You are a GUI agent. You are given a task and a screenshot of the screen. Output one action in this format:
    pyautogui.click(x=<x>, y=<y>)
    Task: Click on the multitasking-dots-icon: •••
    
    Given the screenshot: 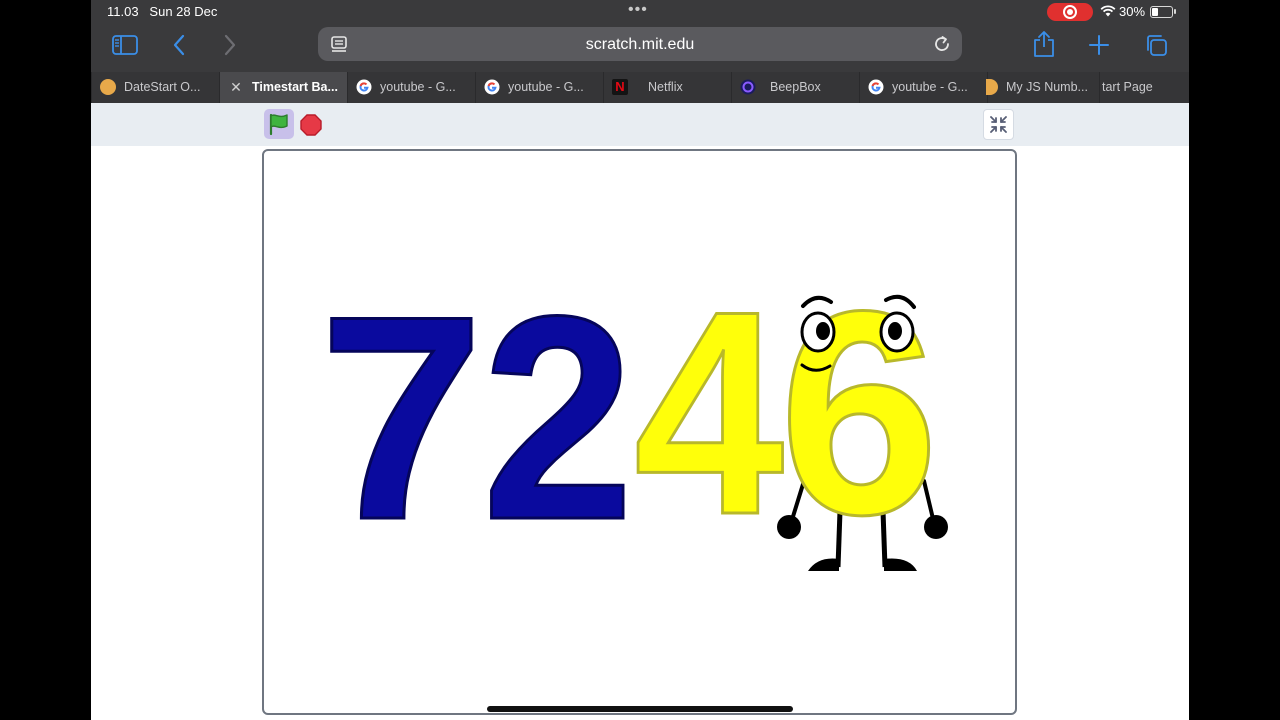 What is the action you would take?
    pyautogui.click(x=638, y=10)
    